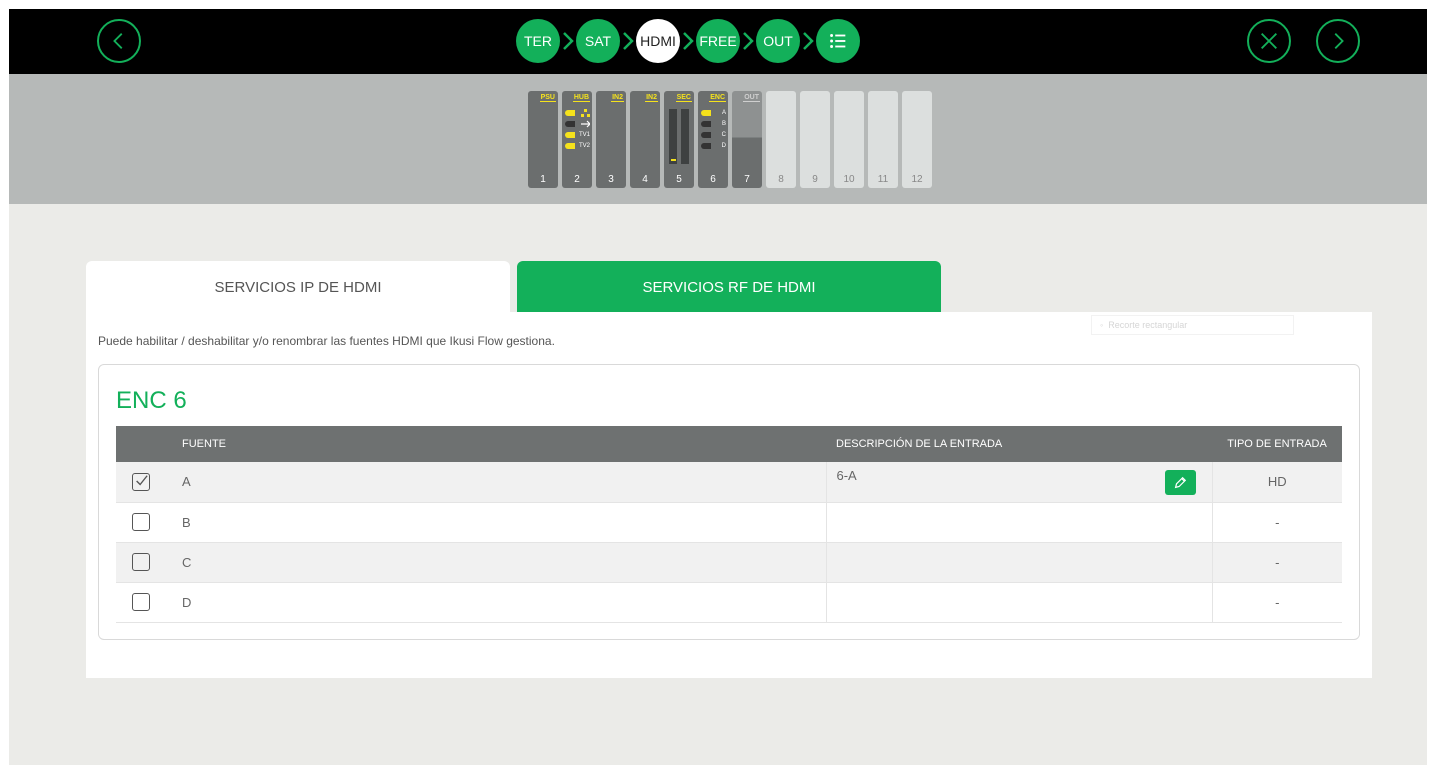 The width and height of the screenshot is (1436, 765). Describe the element at coordinates (781, 179) in the screenshot. I see `slot-number: 8` at that location.